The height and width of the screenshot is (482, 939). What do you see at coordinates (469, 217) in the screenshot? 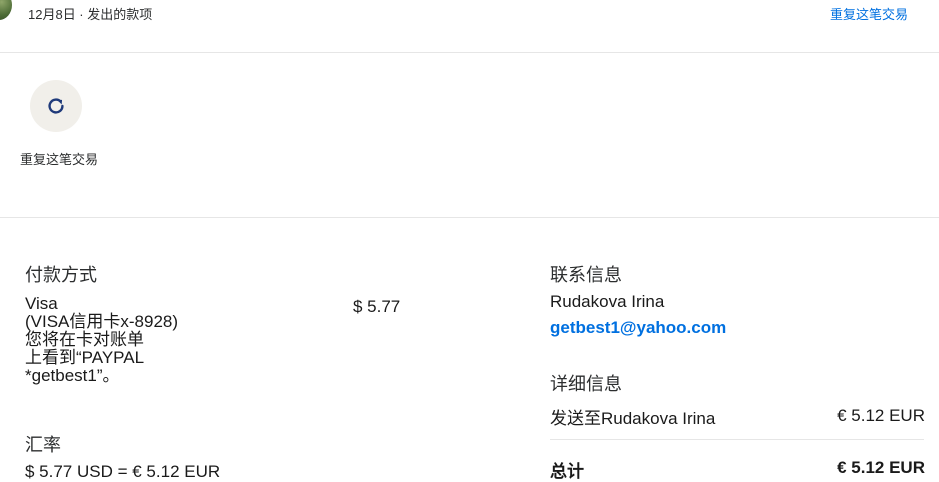
I see `actions-divider` at bounding box center [469, 217].